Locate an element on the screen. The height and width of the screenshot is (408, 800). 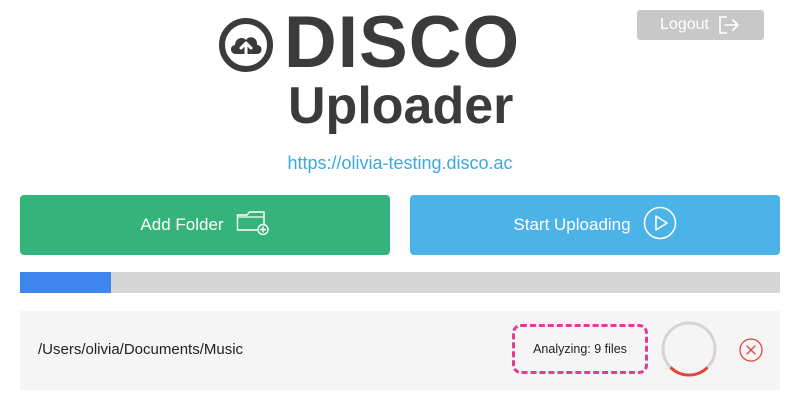
folder-add-icon is located at coordinates (253, 225).